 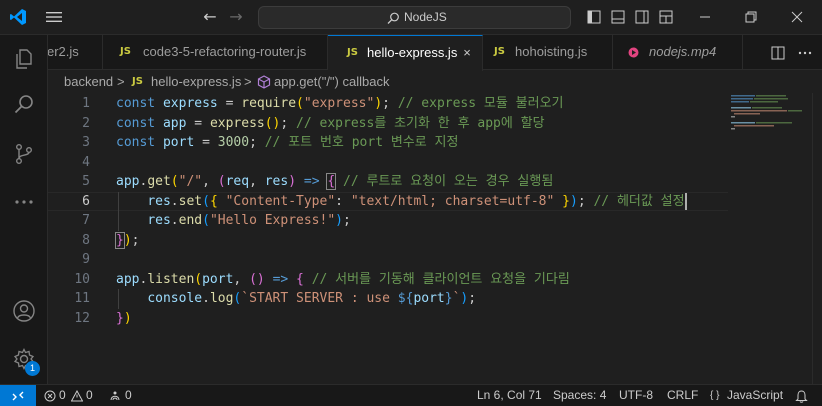 What do you see at coordinates (361, 142) in the screenshot?
I see `code-token: // 포트 번호 port 변수로 지정` at bounding box center [361, 142].